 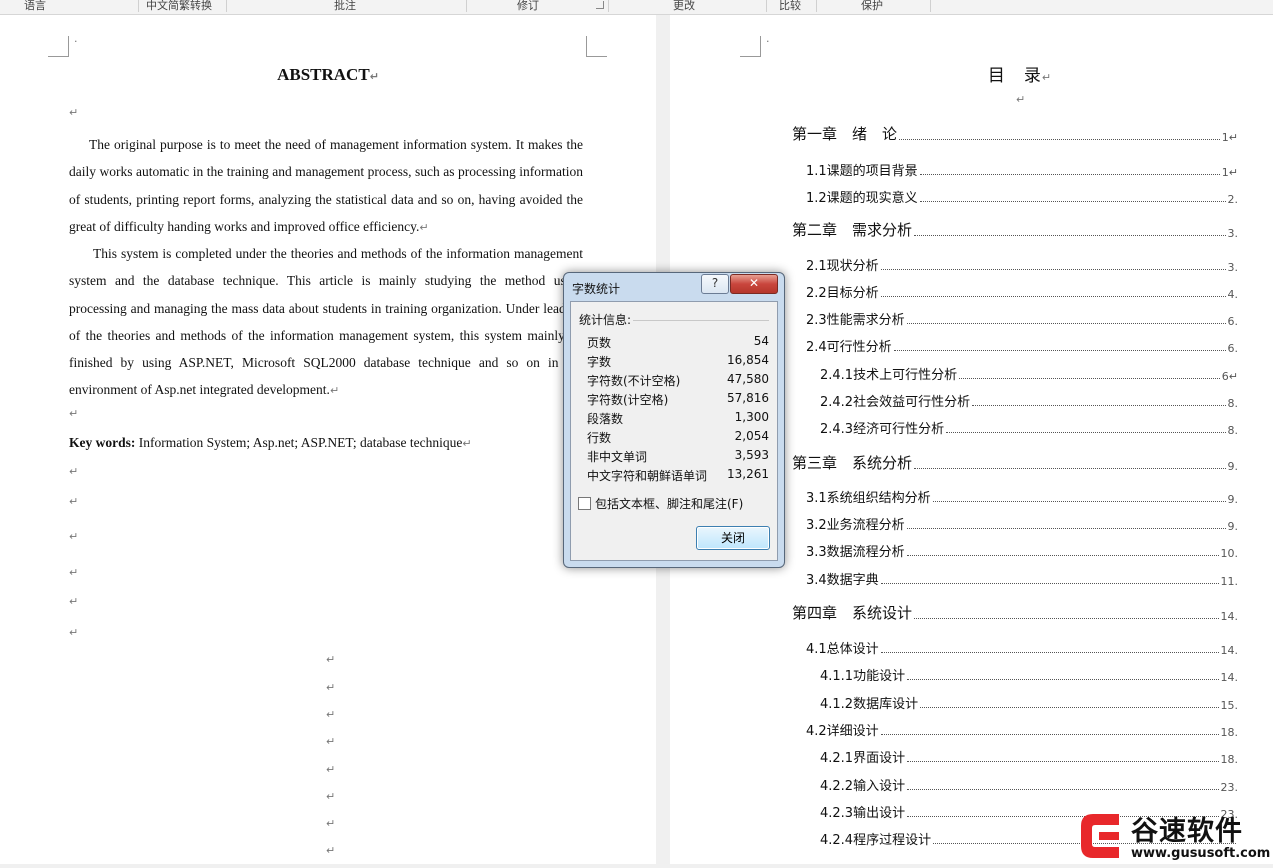 What do you see at coordinates (1022, 345) in the screenshot?
I see `toc-entry: 2.4可行性分析 6.` at bounding box center [1022, 345].